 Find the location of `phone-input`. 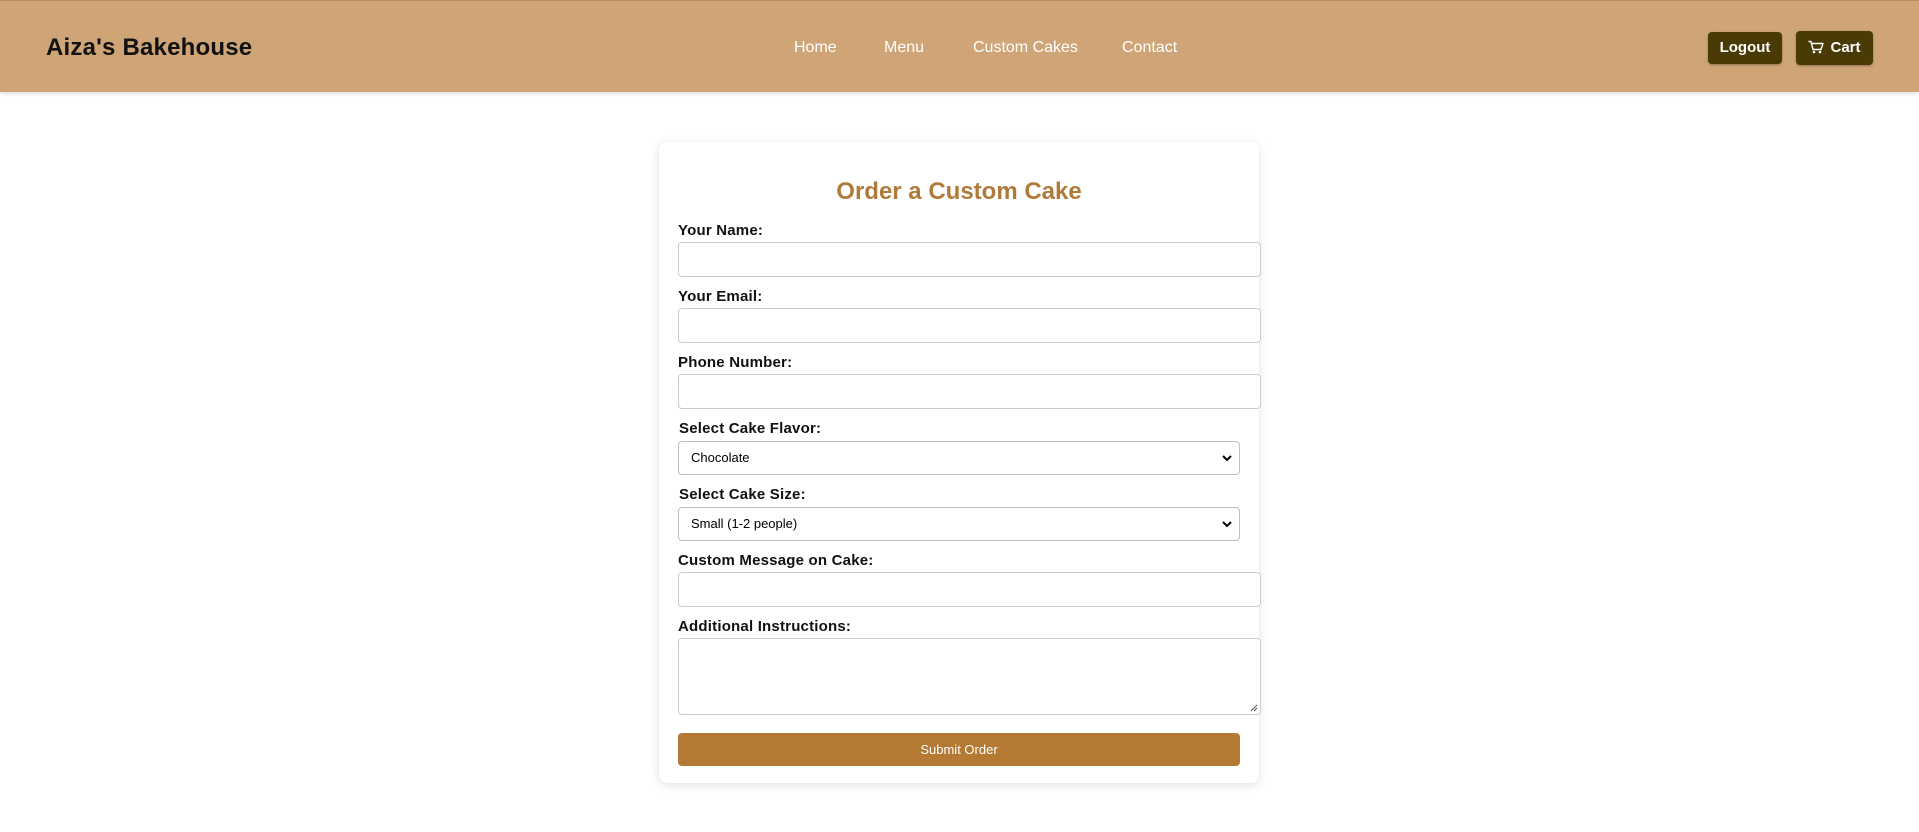

phone-input is located at coordinates (969, 391).